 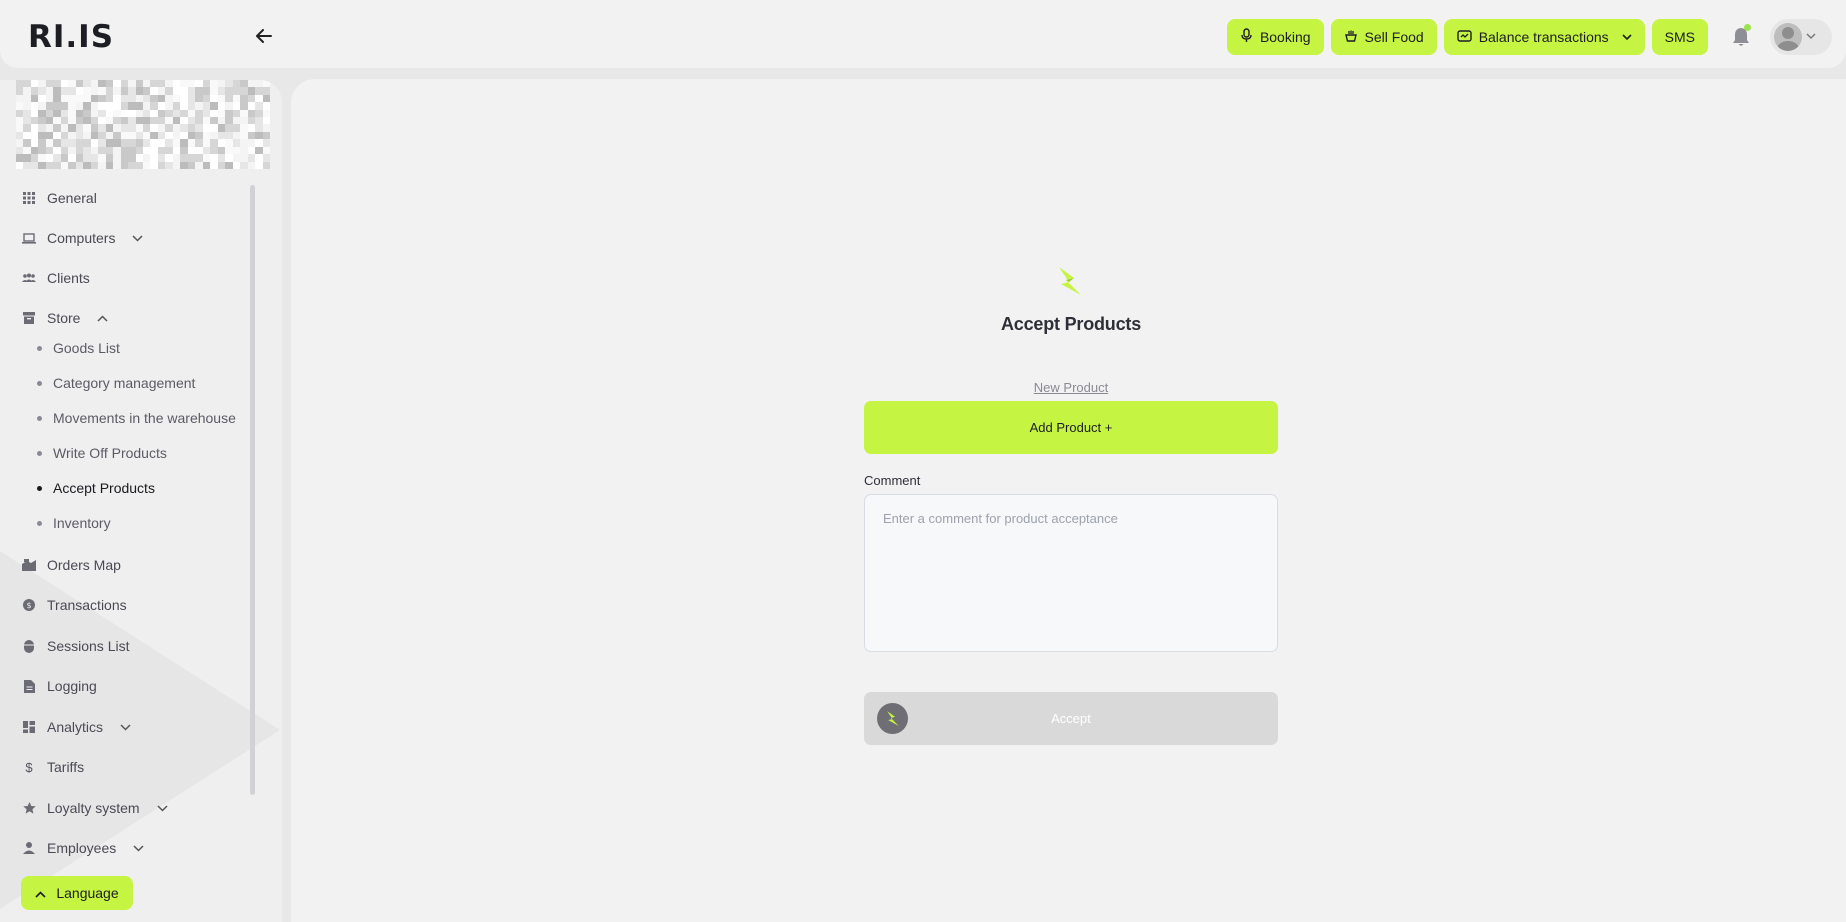 I want to click on accept-button: Accept, so click(x=1071, y=718).